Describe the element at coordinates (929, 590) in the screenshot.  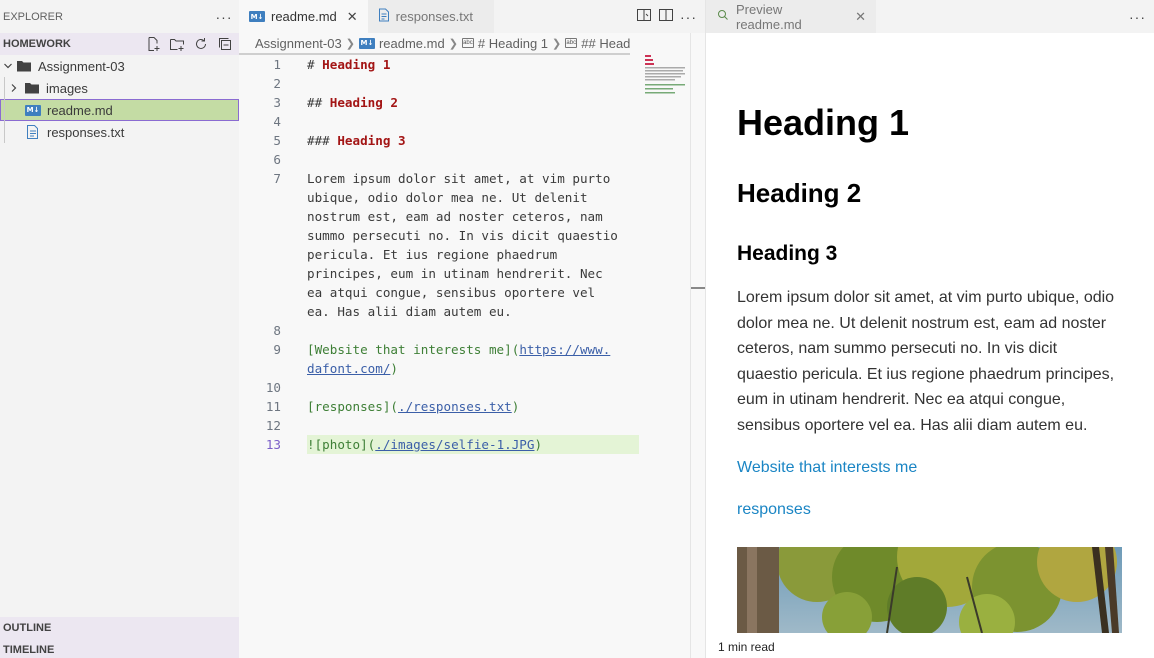
I see `preview-photo` at that location.